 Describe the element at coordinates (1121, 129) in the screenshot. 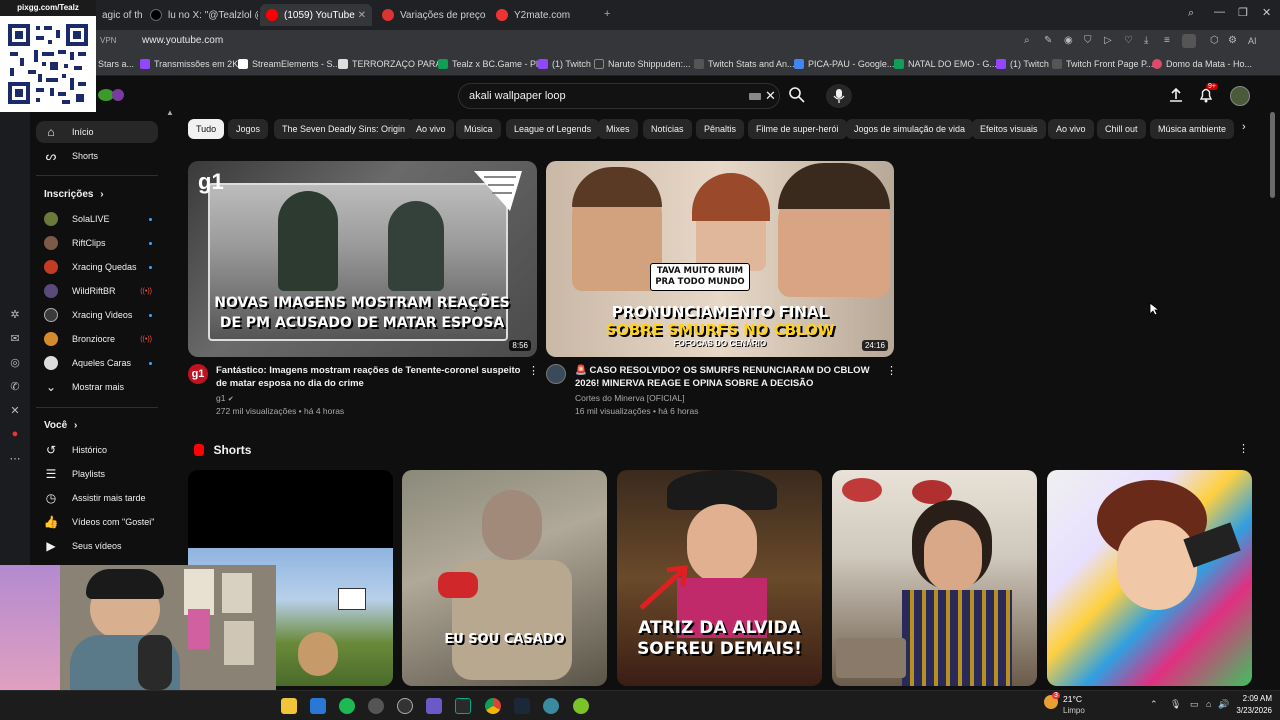

I see `chip: Chill out` at that location.